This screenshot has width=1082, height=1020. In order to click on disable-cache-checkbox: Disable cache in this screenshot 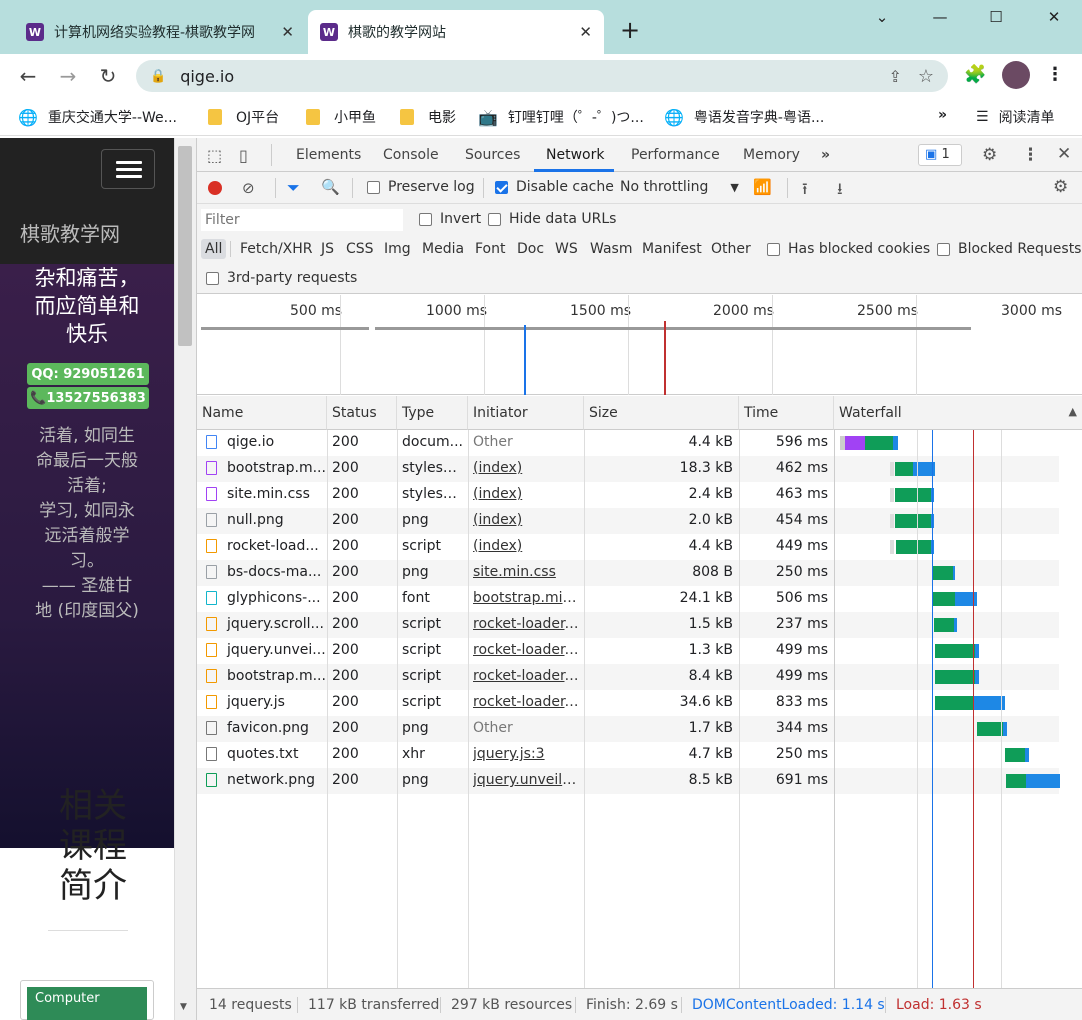, I will do `click(554, 187)`.